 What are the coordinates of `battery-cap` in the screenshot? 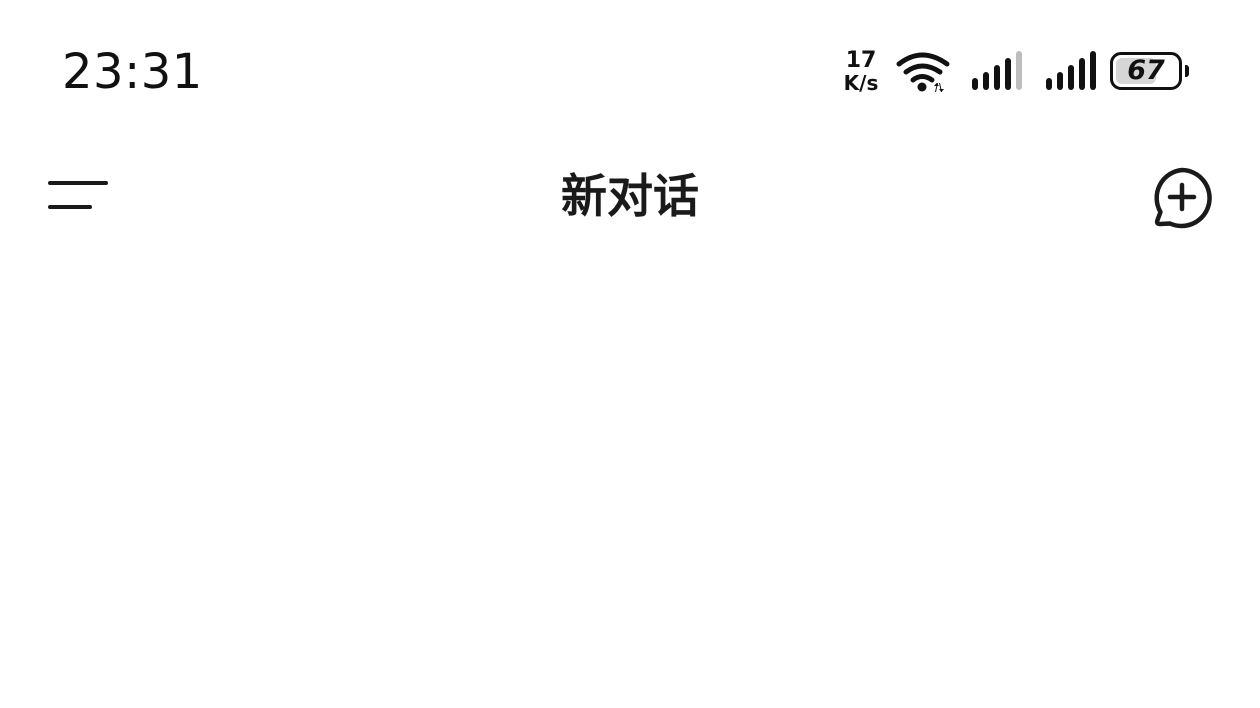 It's located at (1187, 71).